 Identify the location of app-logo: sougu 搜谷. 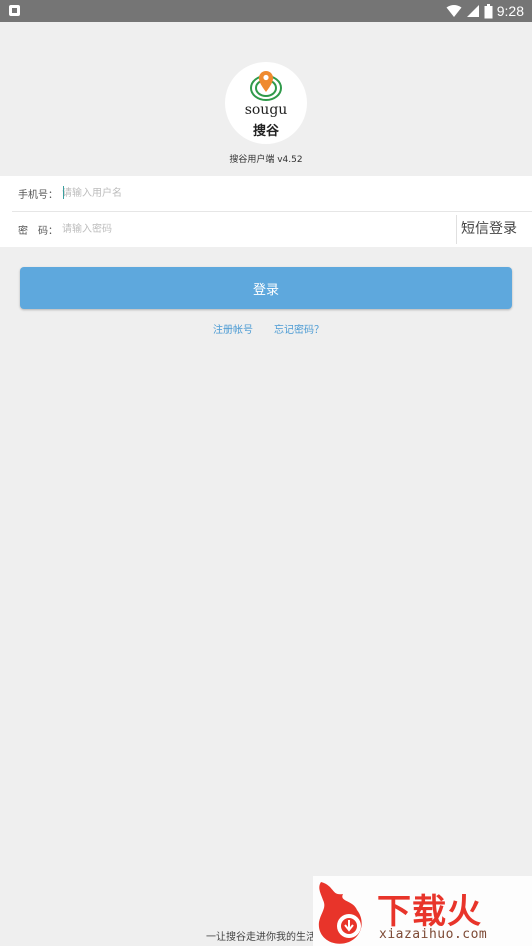
(266, 103).